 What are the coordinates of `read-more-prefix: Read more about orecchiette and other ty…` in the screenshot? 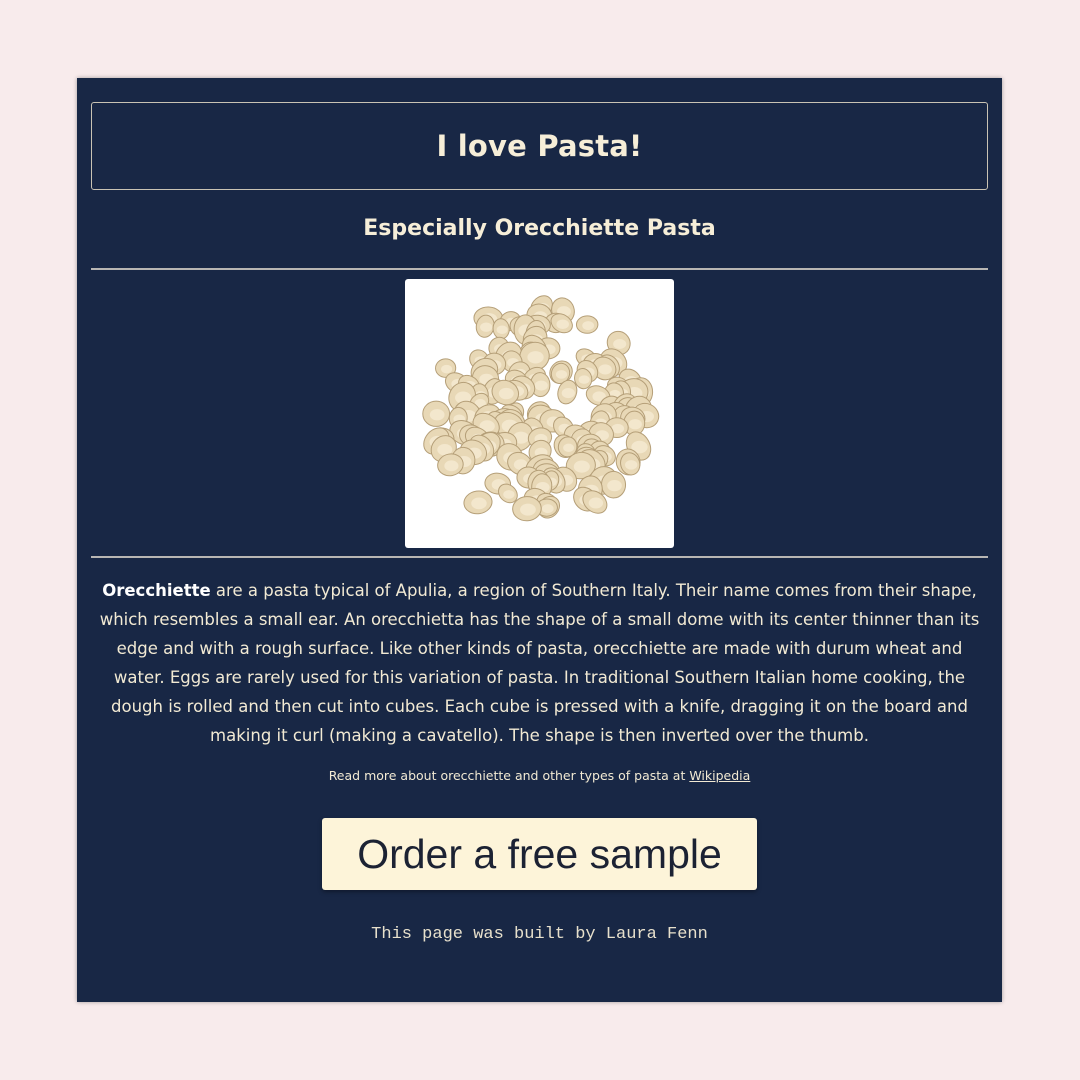 It's located at (509, 775).